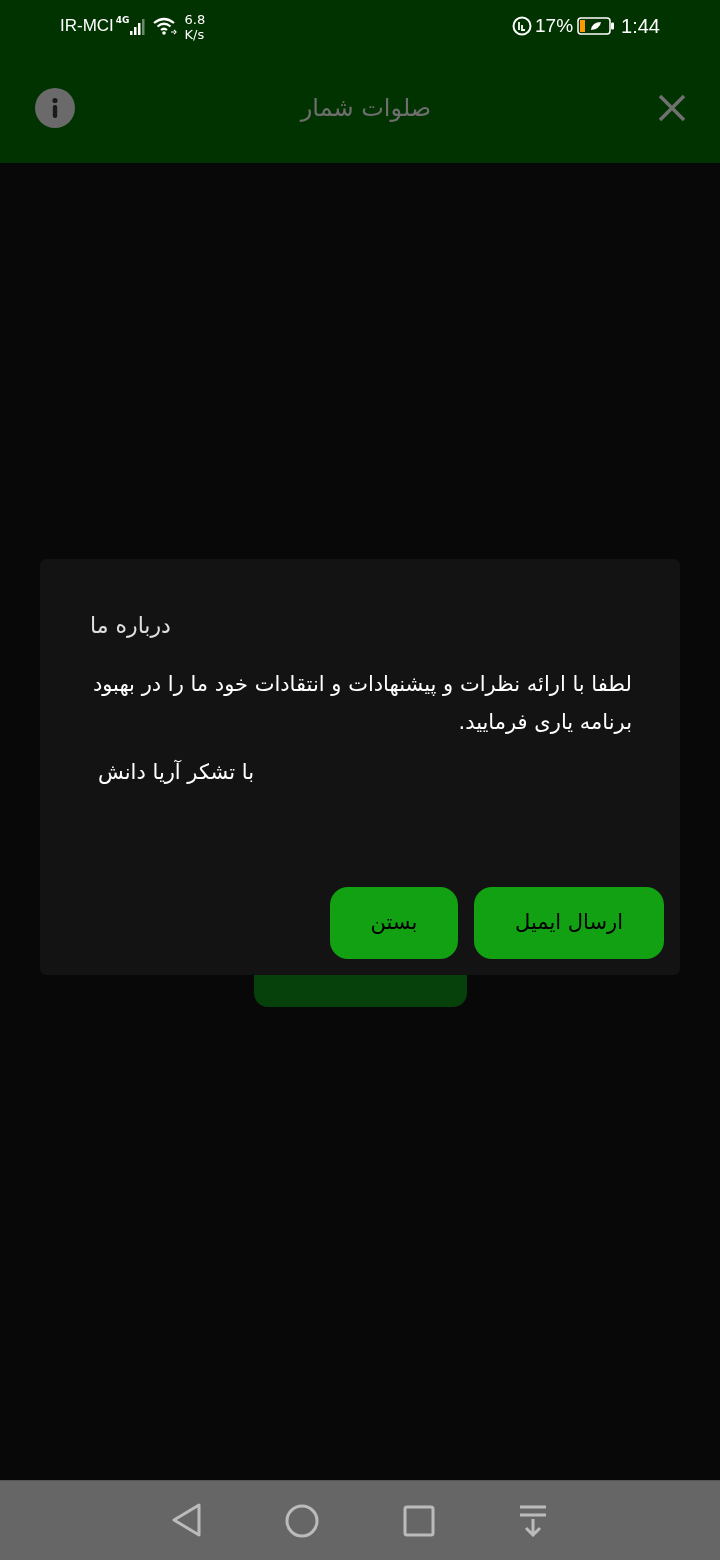 This screenshot has height=1560, width=720. I want to click on battery-icon, so click(596, 26).